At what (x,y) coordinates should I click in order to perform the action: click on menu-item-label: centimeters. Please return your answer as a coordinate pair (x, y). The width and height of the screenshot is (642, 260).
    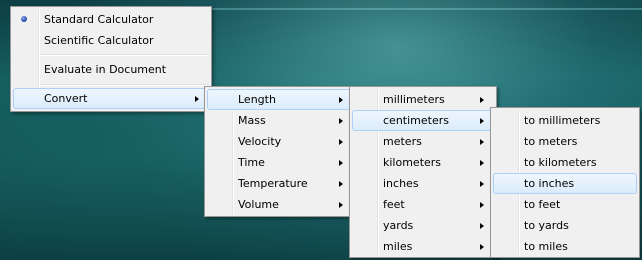
    Looking at the image, I should click on (416, 120).